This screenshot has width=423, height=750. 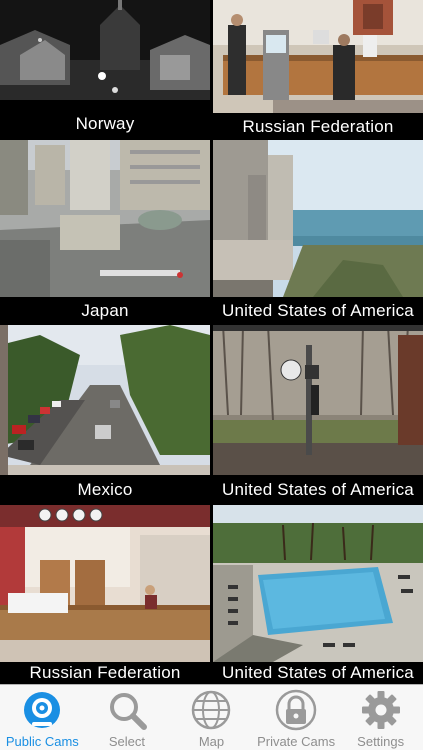 I want to click on padlock-icon, so click(x=296, y=710).